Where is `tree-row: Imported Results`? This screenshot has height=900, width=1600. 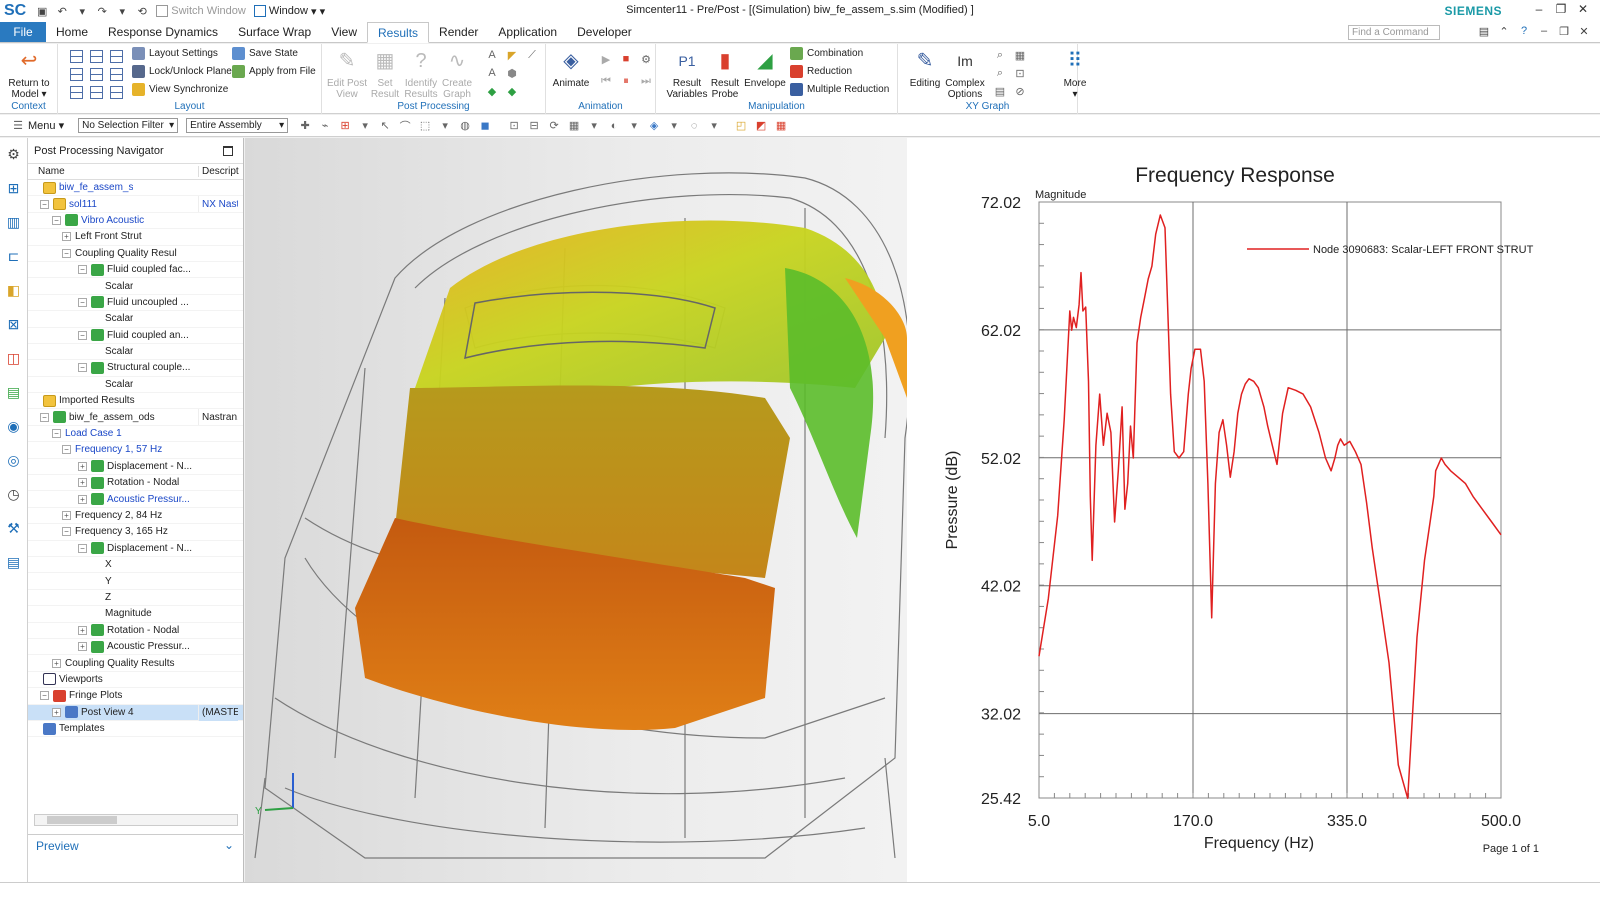
tree-row: Imported Results is located at coordinates (135, 401).